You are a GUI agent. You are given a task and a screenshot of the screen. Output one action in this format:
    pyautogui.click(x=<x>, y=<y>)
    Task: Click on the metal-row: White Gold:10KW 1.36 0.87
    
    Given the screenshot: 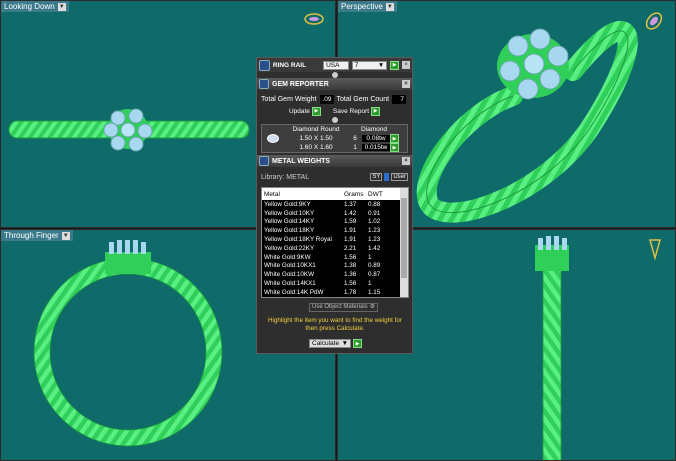 What is the action you would take?
    pyautogui.click(x=335, y=274)
    